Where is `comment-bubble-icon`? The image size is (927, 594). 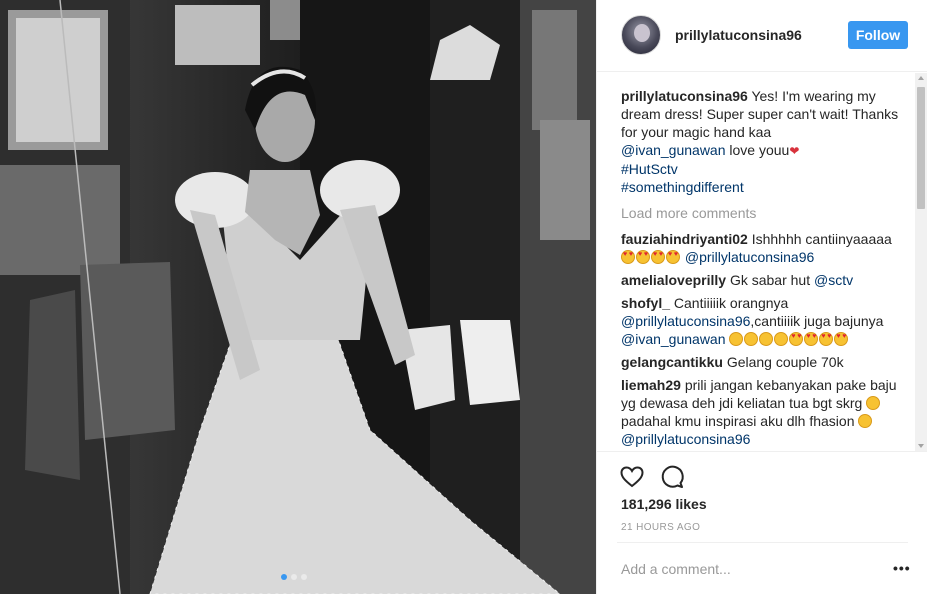
comment-bubble-icon is located at coordinates (672, 477).